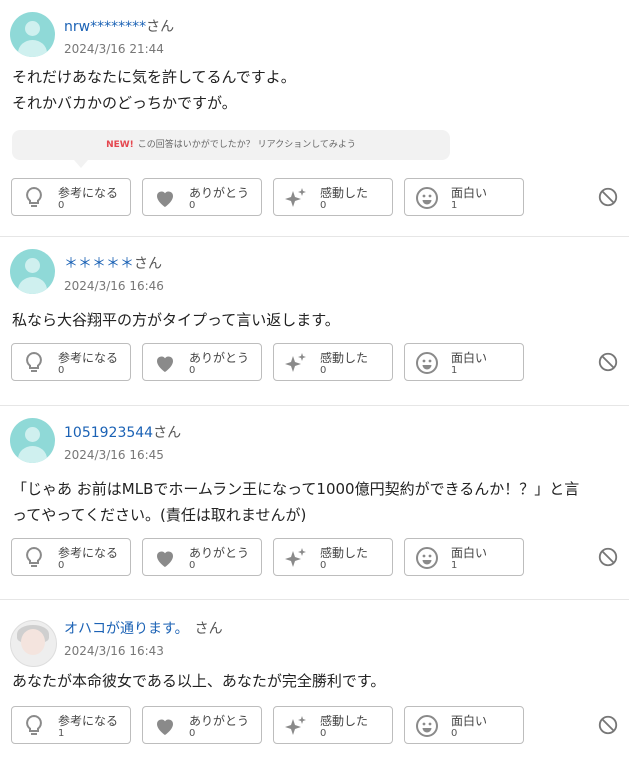 The image size is (629, 766). What do you see at coordinates (314, 634) in the screenshot?
I see `answer-header: オハコが通ります。 さん 2024/3/16 16:43` at bounding box center [314, 634].